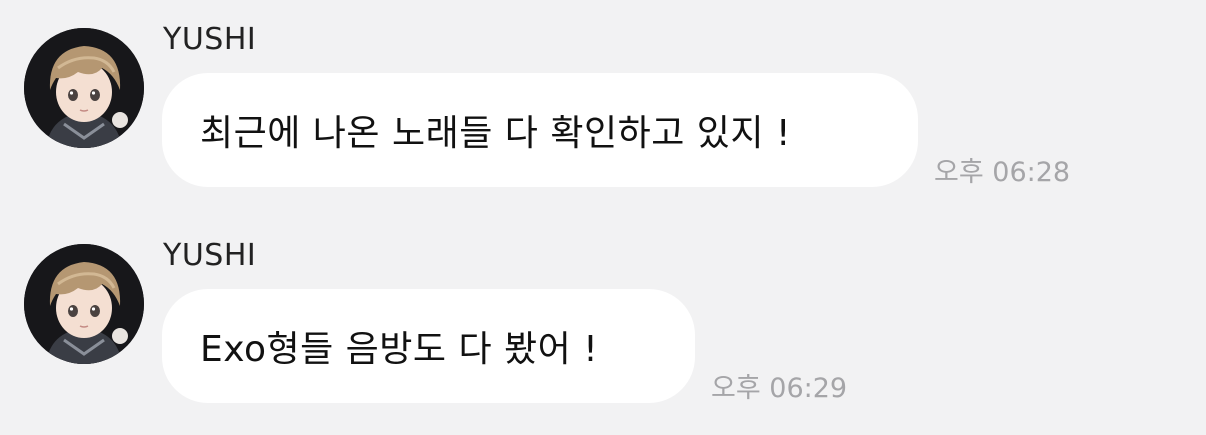 The height and width of the screenshot is (435, 1206). Describe the element at coordinates (779, 388) in the screenshot. I see `message-timestamp: 오후 06:29` at that location.